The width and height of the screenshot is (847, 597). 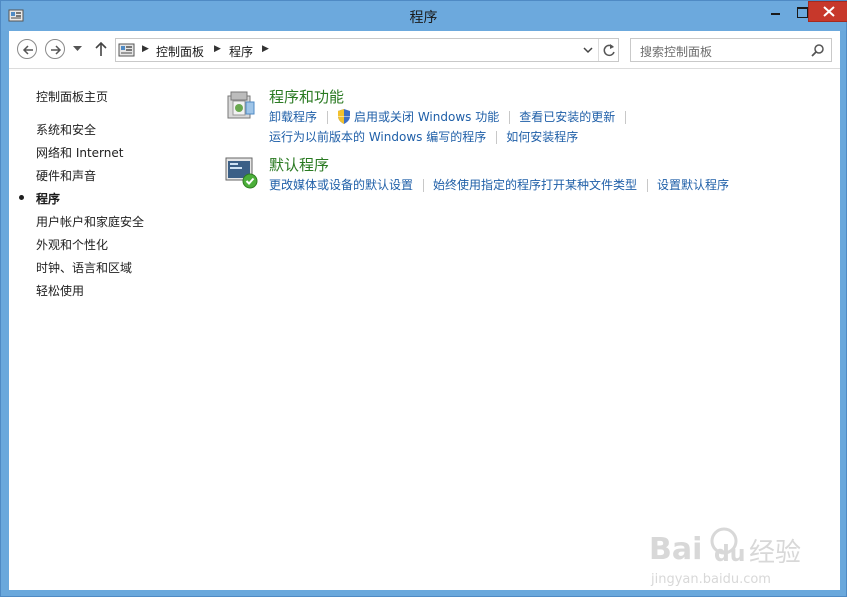 What do you see at coordinates (710, 579) in the screenshot?
I see `svg-text: jingyan.baidu.com` at bounding box center [710, 579].